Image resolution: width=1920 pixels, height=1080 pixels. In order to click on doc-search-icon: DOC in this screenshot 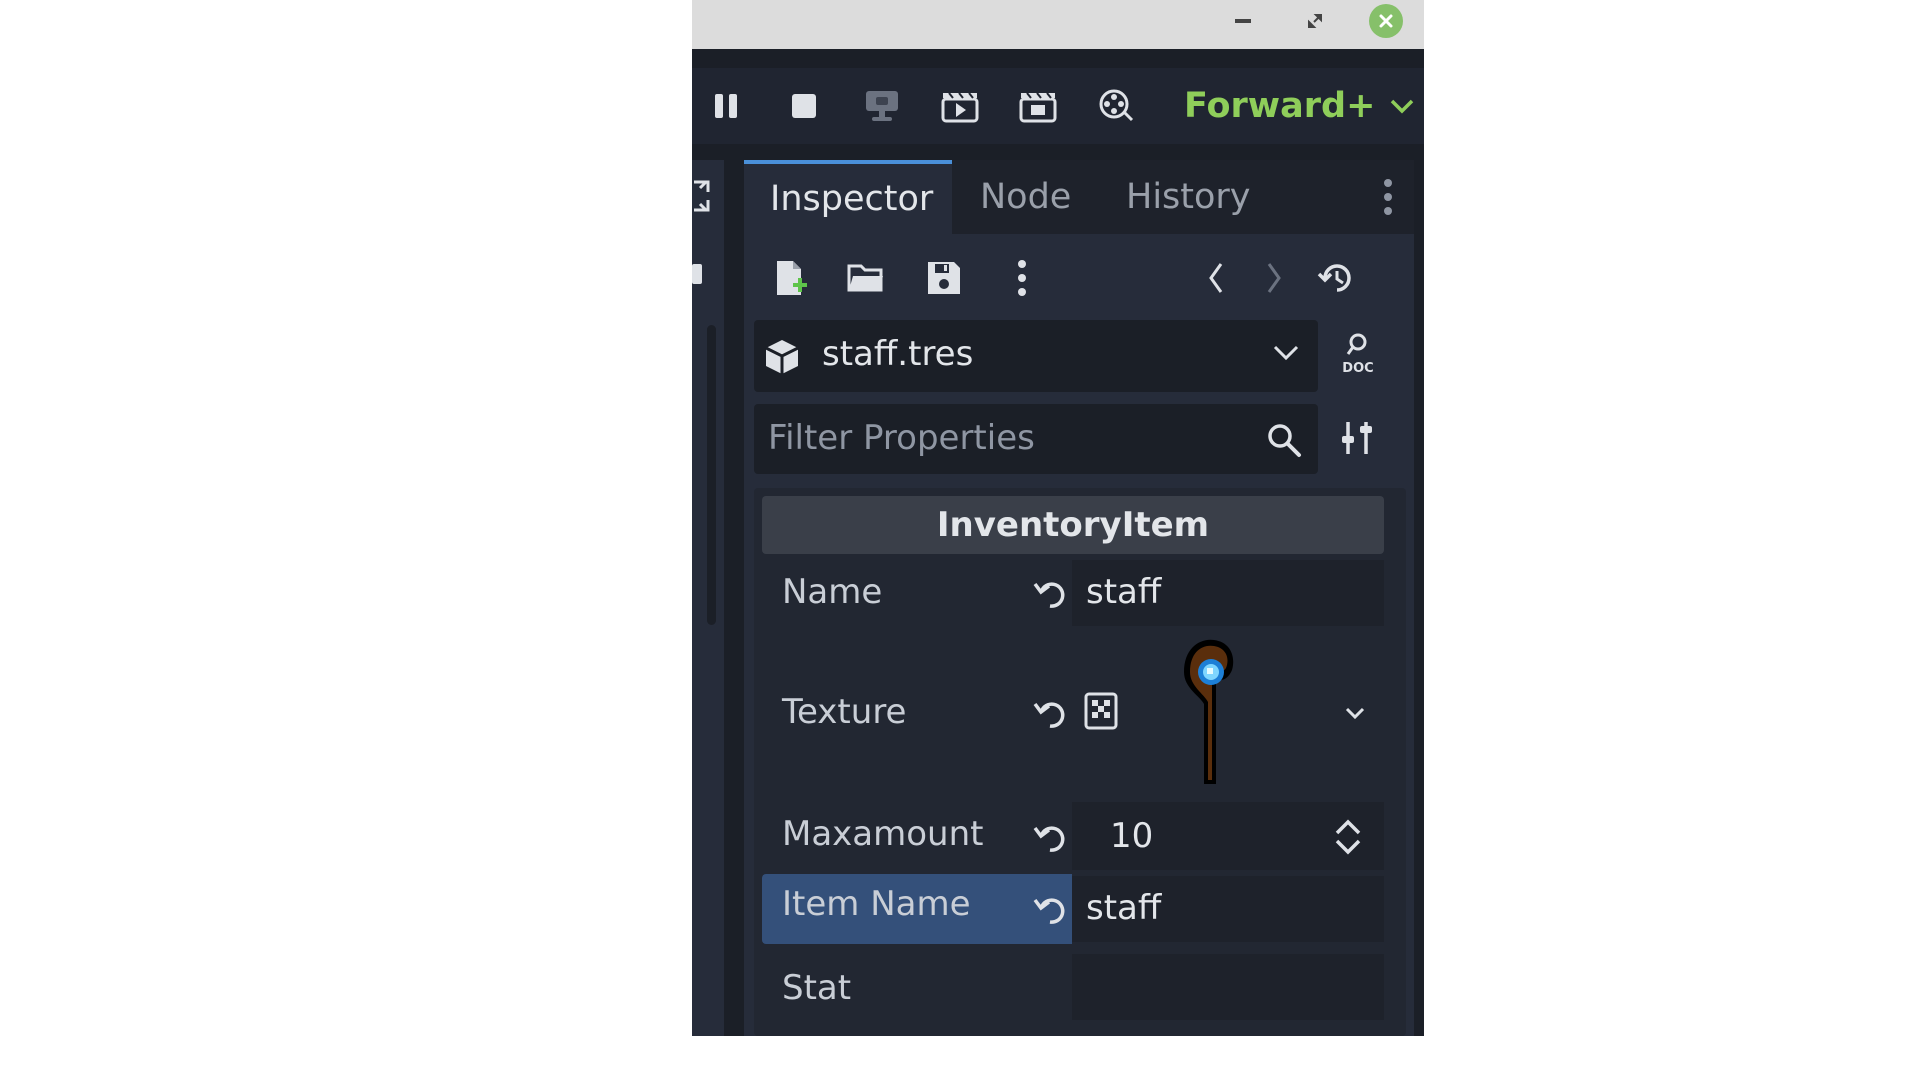, I will do `click(1358, 354)`.